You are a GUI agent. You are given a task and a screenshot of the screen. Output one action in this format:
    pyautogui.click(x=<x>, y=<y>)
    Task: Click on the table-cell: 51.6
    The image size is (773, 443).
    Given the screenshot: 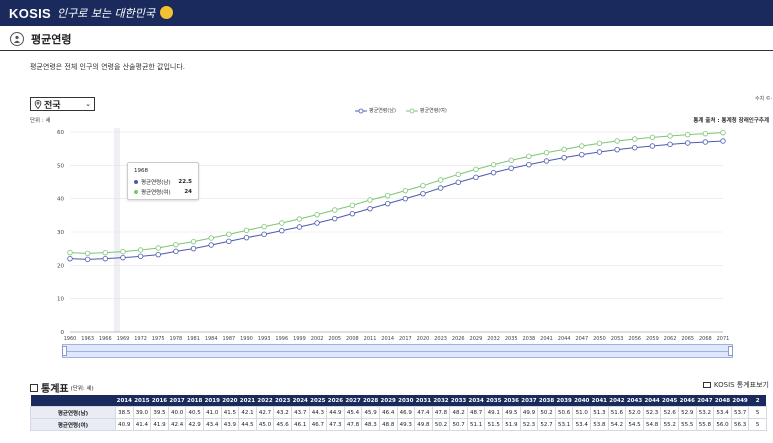 What is the action you would take?
    pyautogui.click(x=617, y=412)
    